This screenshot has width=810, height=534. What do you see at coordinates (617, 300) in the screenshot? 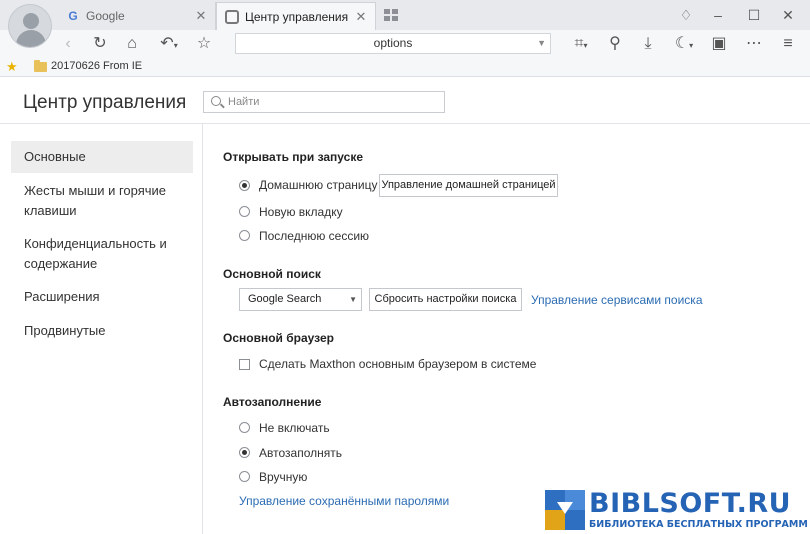
I see `manage-search-services-link: Управление сервисами поиска` at bounding box center [617, 300].